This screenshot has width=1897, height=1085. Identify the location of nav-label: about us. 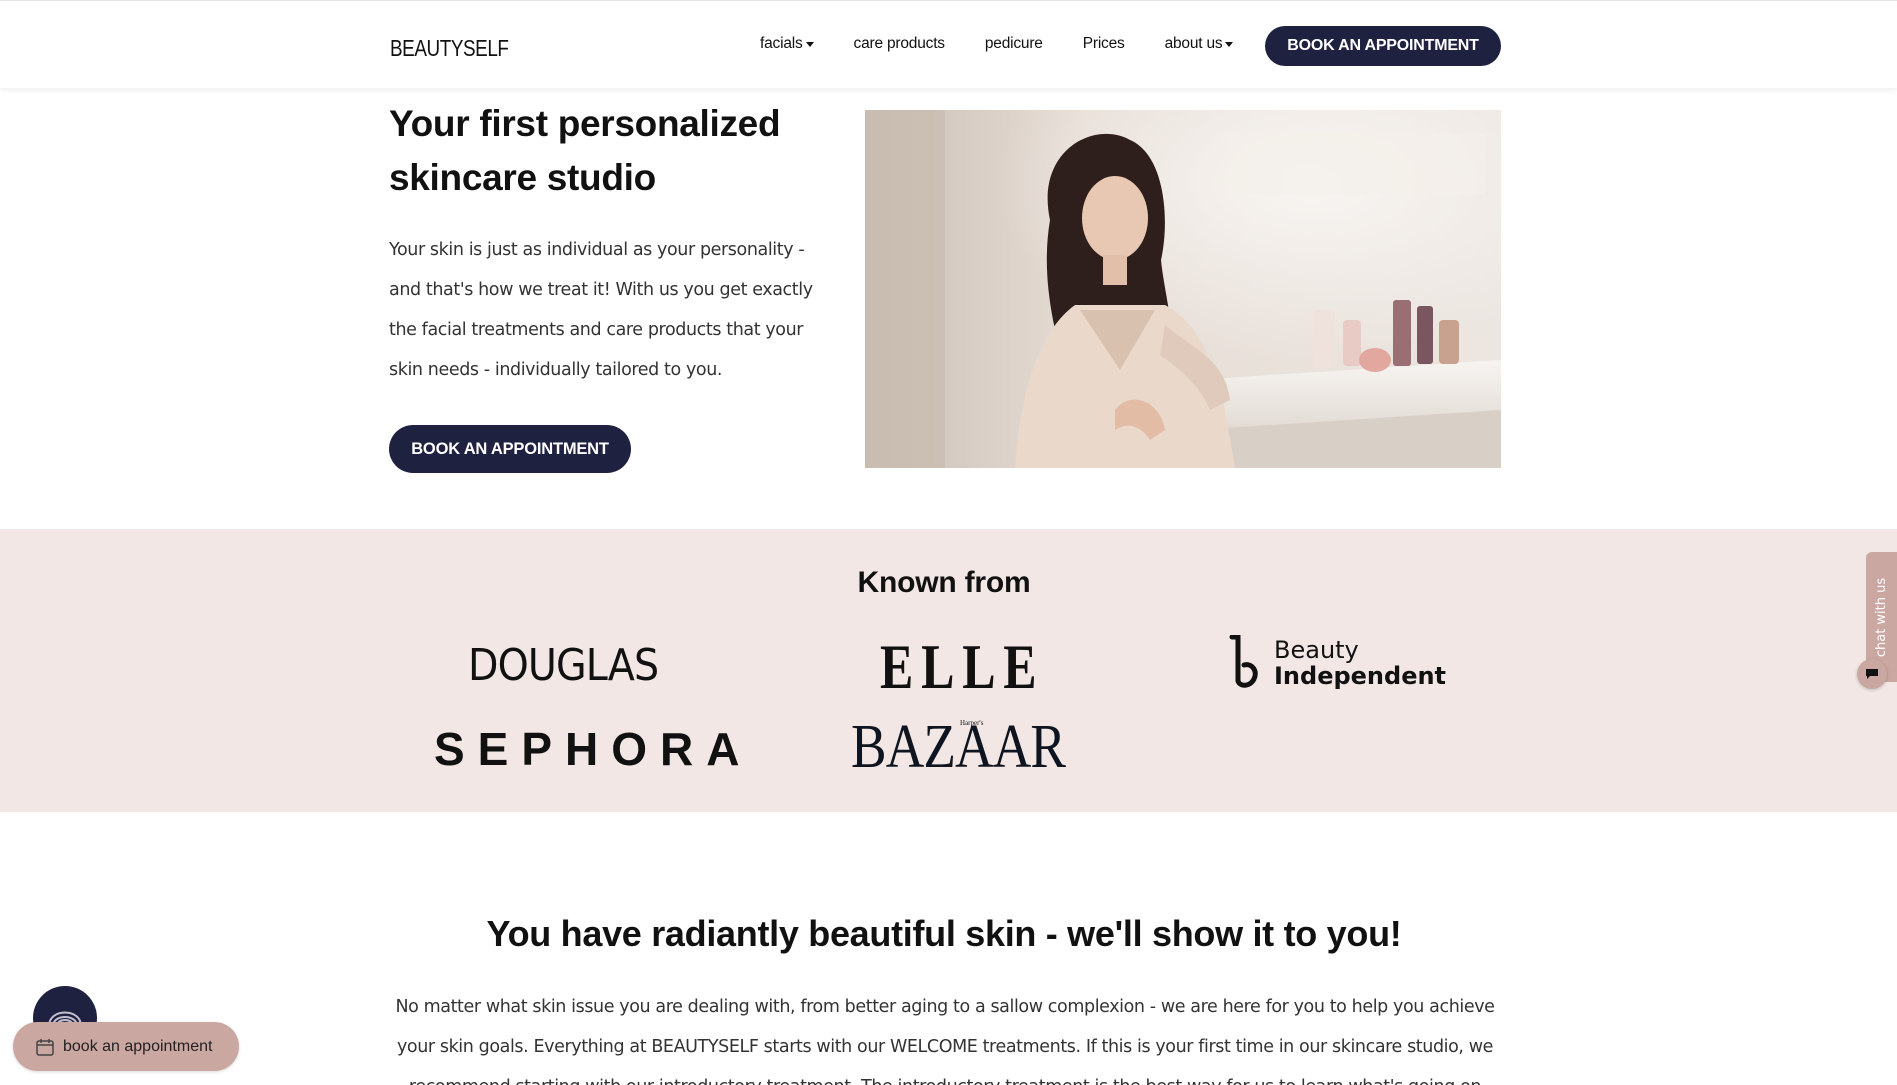
(1193, 43).